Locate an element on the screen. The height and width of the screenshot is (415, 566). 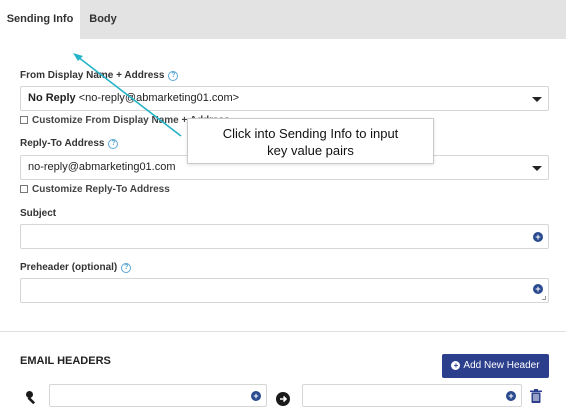
section-divider is located at coordinates (283, 331).